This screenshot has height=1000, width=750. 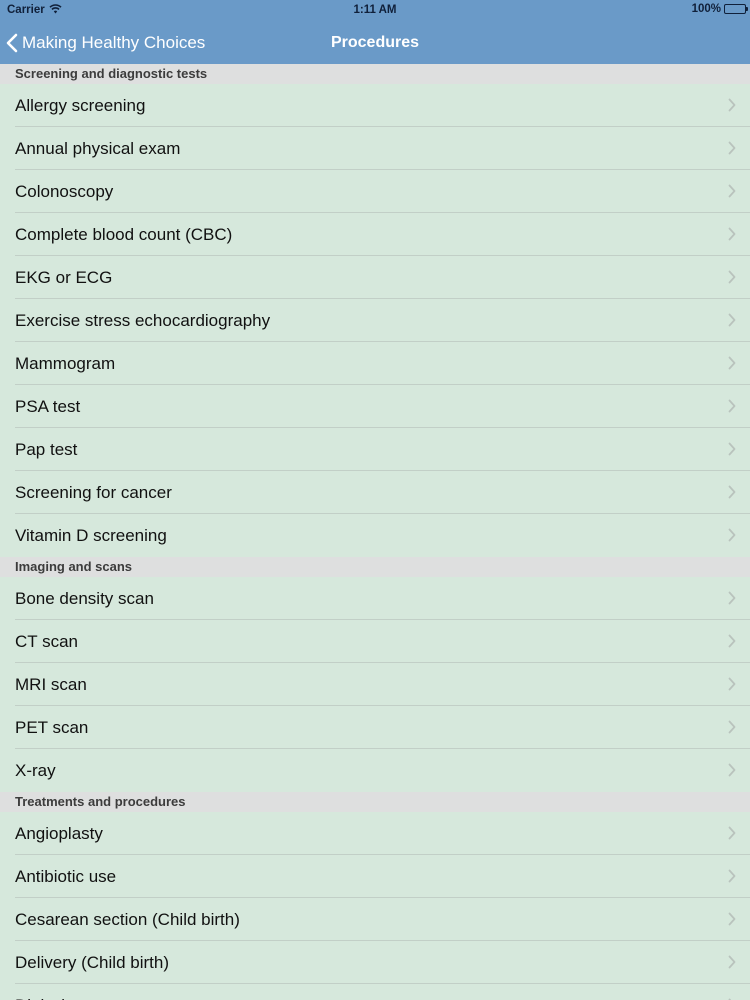 I want to click on list-item: Pap test, so click(x=375, y=449).